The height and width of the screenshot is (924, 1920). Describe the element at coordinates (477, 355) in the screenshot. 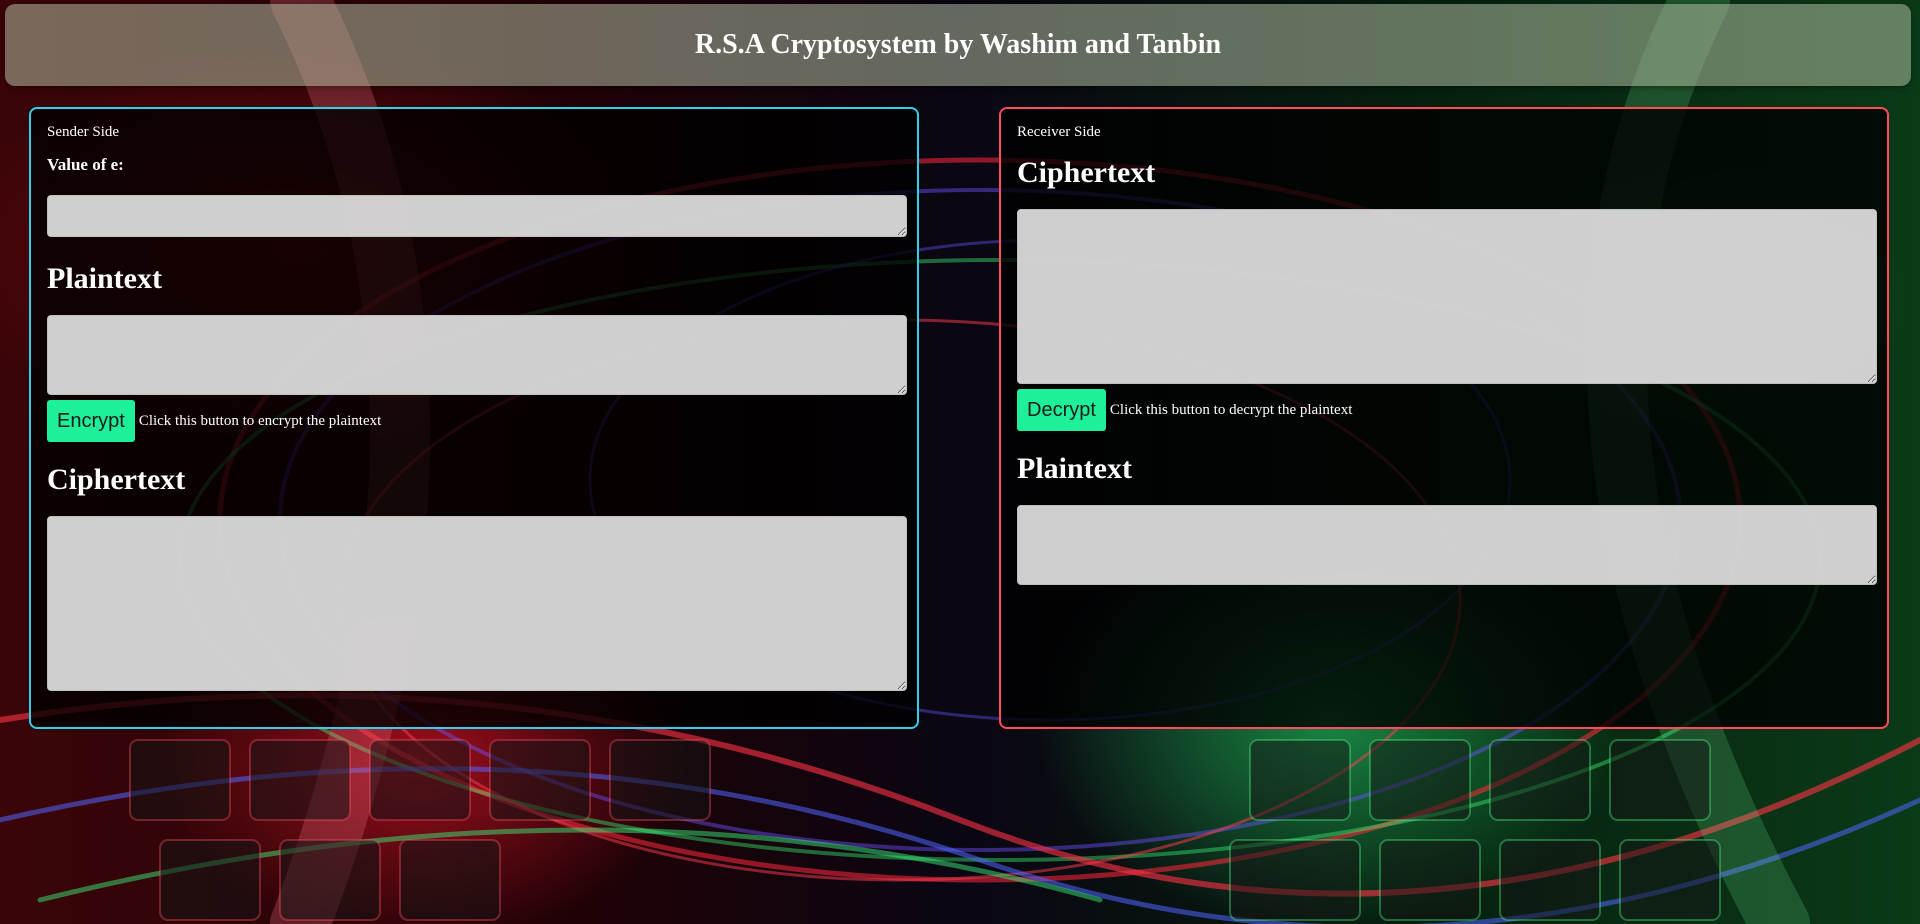

I see `sender-plaintext-input` at that location.